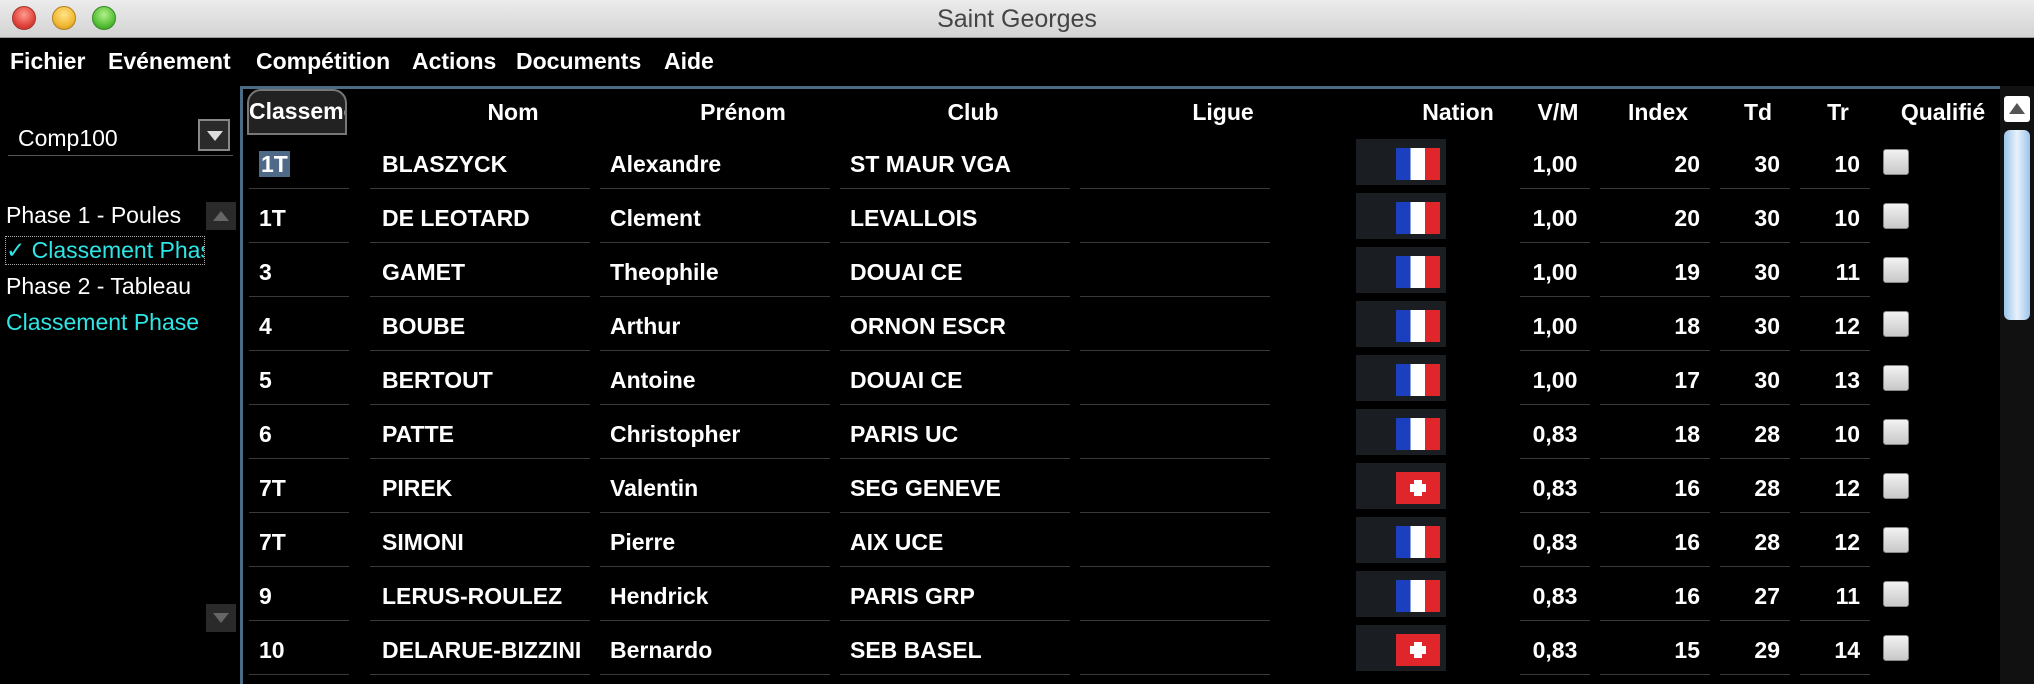 This screenshot has width=2034, height=684. Describe the element at coordinates (2017, 225) in the screenshot. I see `scroll-thumb` at that location.